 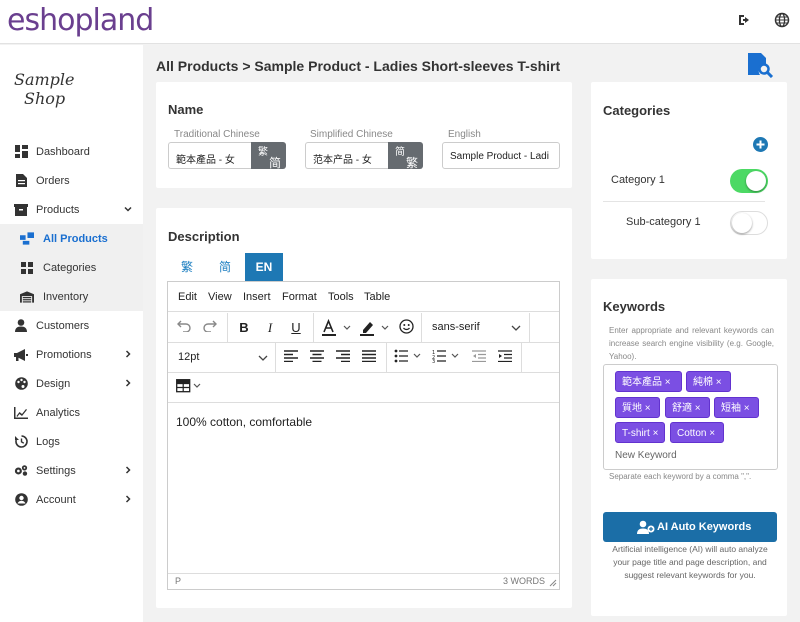 What do you see at coordinates (217, 134) in the screenshot?
I see `traditional-label: Traditional Chinese` at bounding box center [217, 134].